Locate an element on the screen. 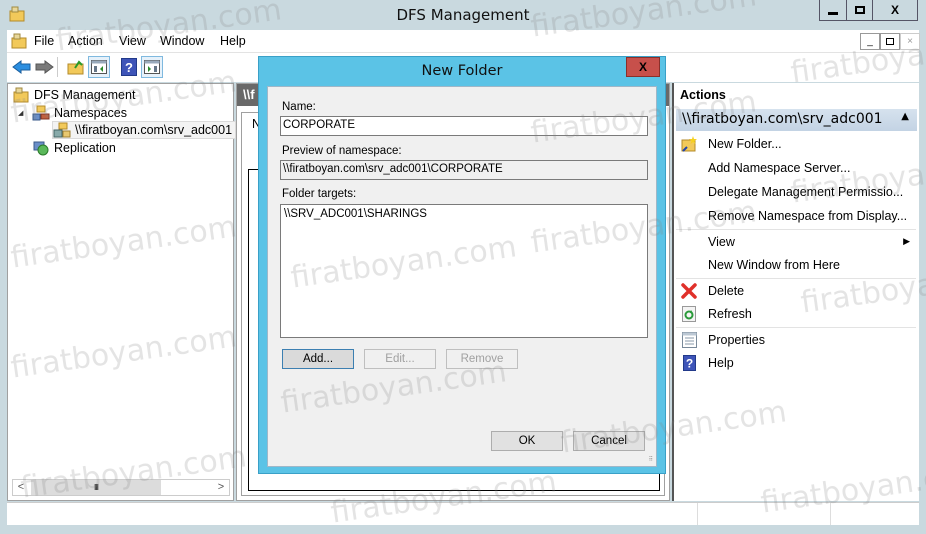 This screenshot has width=926, height=534. back-button is located at coordinates (22, 67).